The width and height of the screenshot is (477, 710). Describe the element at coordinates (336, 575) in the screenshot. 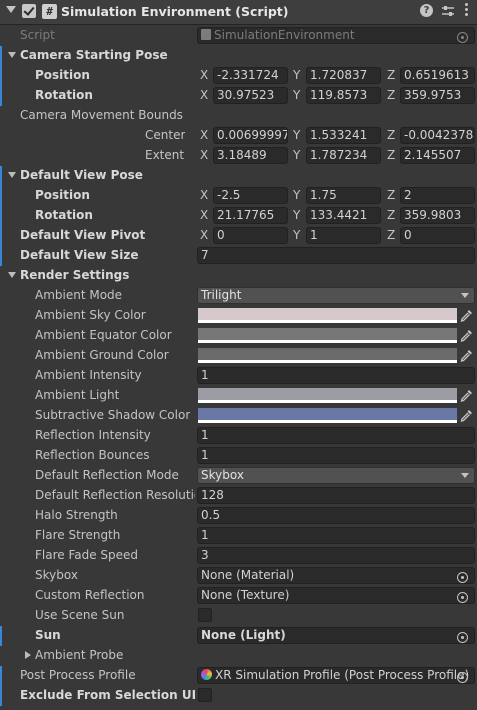

I see `skybox-field: None (Material)` at that location.